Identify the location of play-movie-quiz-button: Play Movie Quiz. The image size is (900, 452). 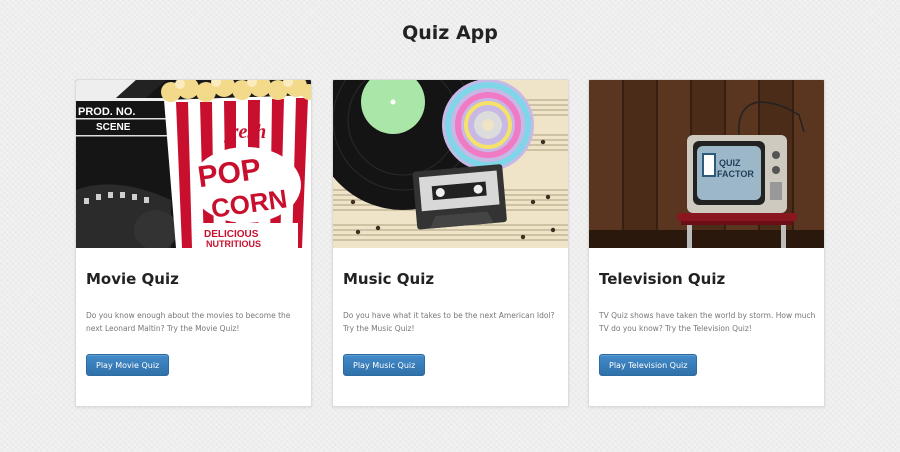
(128, 365).